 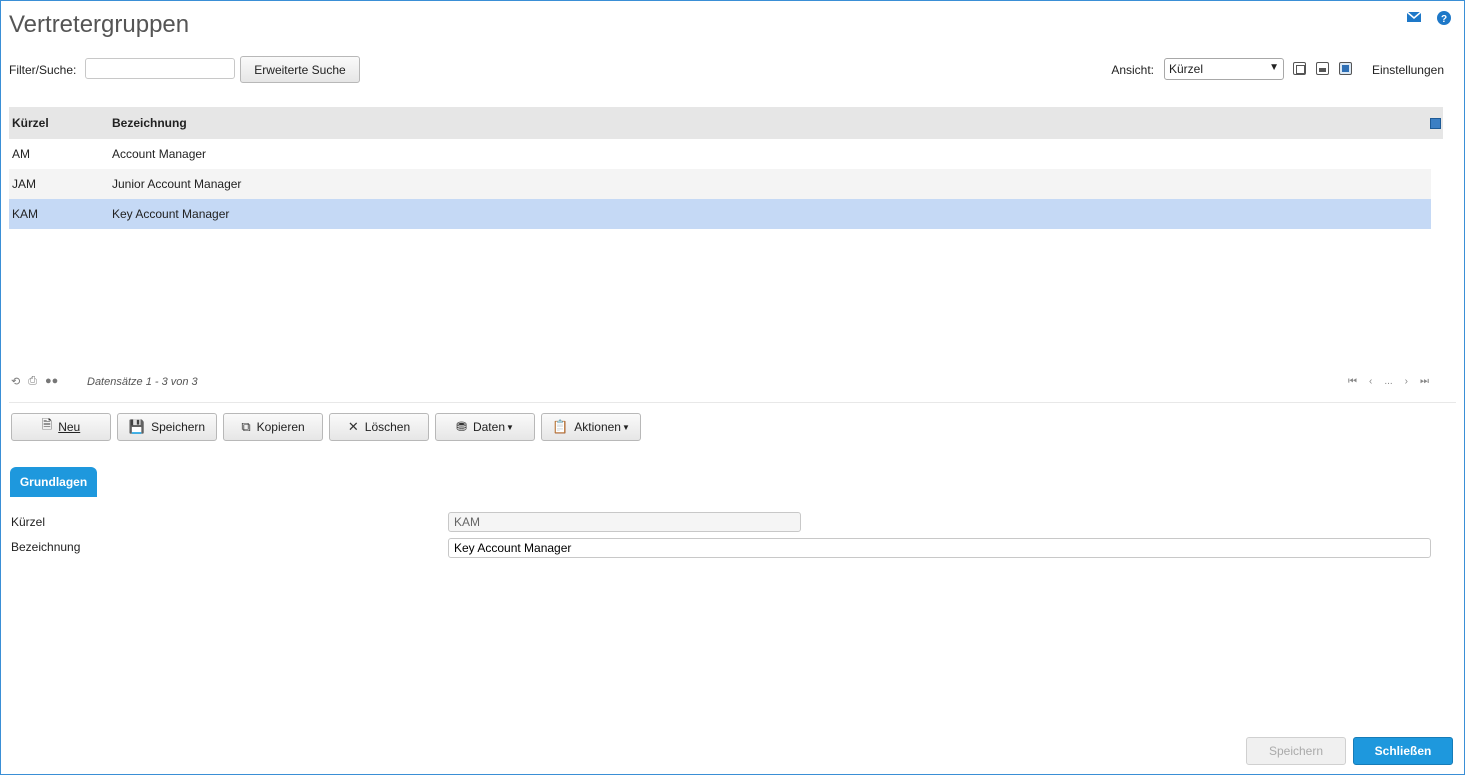 What do you see at coordinates (1296, 751) in the screenshot?
I see `footer-save-button: Speichern` at bounding box center [1296, 751].